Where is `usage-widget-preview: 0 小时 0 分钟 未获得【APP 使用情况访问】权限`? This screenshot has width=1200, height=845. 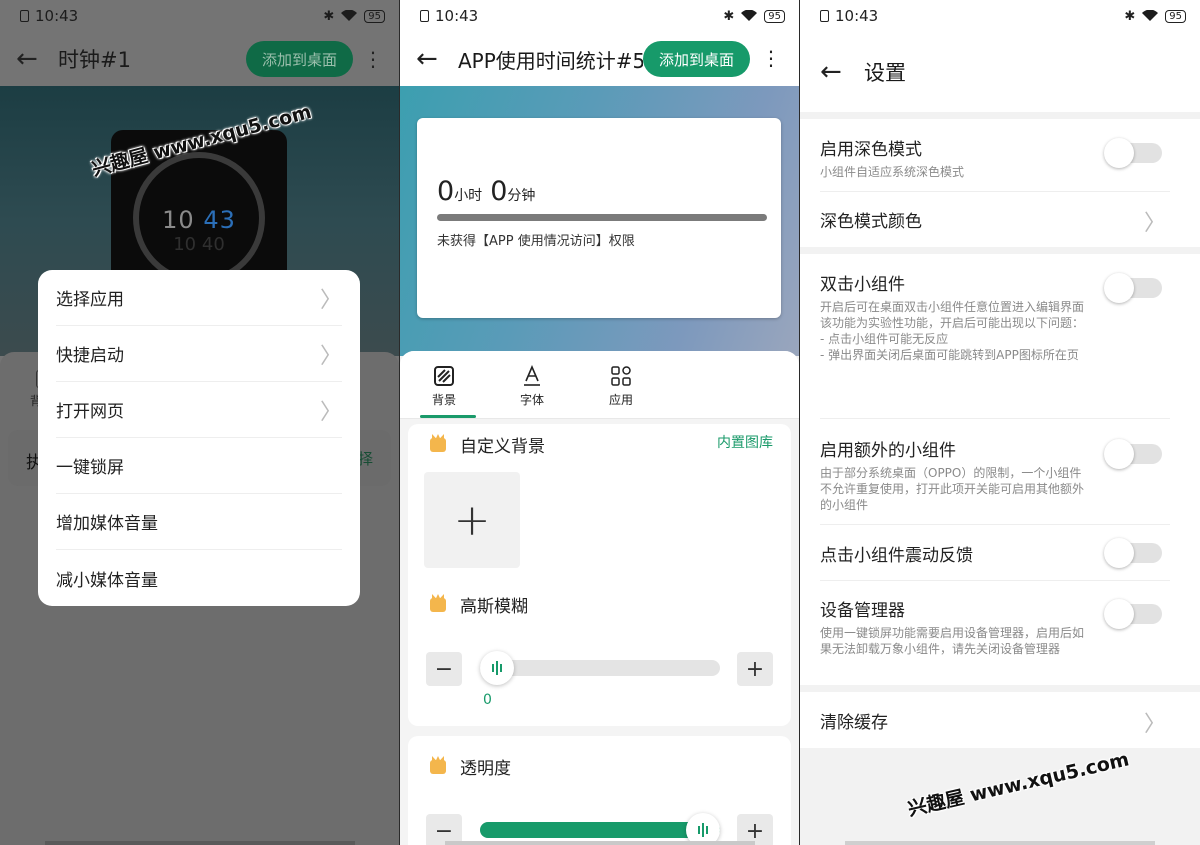 usage-widget-preview: 0 小时 0 分钟 未获得【APP 使用情况访问】权限 is located at coordinates (599, 218).